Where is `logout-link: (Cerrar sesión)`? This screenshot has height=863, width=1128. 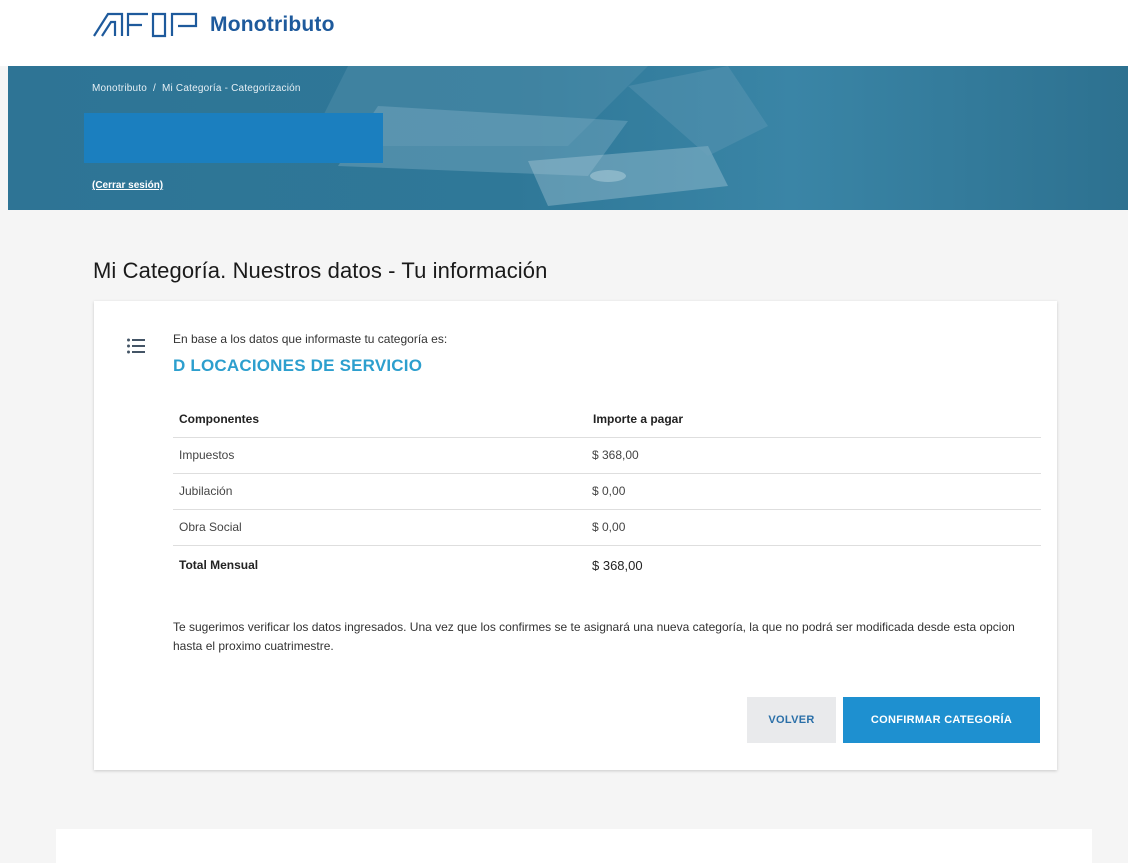
logout-link: (Cerrar sesión) is located at coordinates (127, 185).